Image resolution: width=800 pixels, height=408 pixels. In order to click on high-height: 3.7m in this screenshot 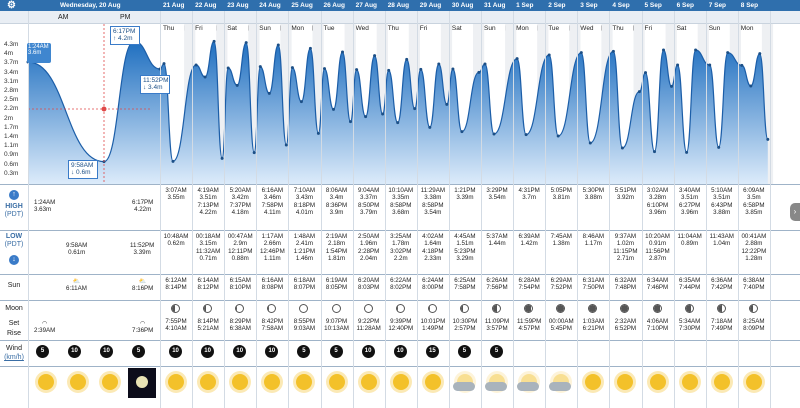, I will do `click(529, 198)`.